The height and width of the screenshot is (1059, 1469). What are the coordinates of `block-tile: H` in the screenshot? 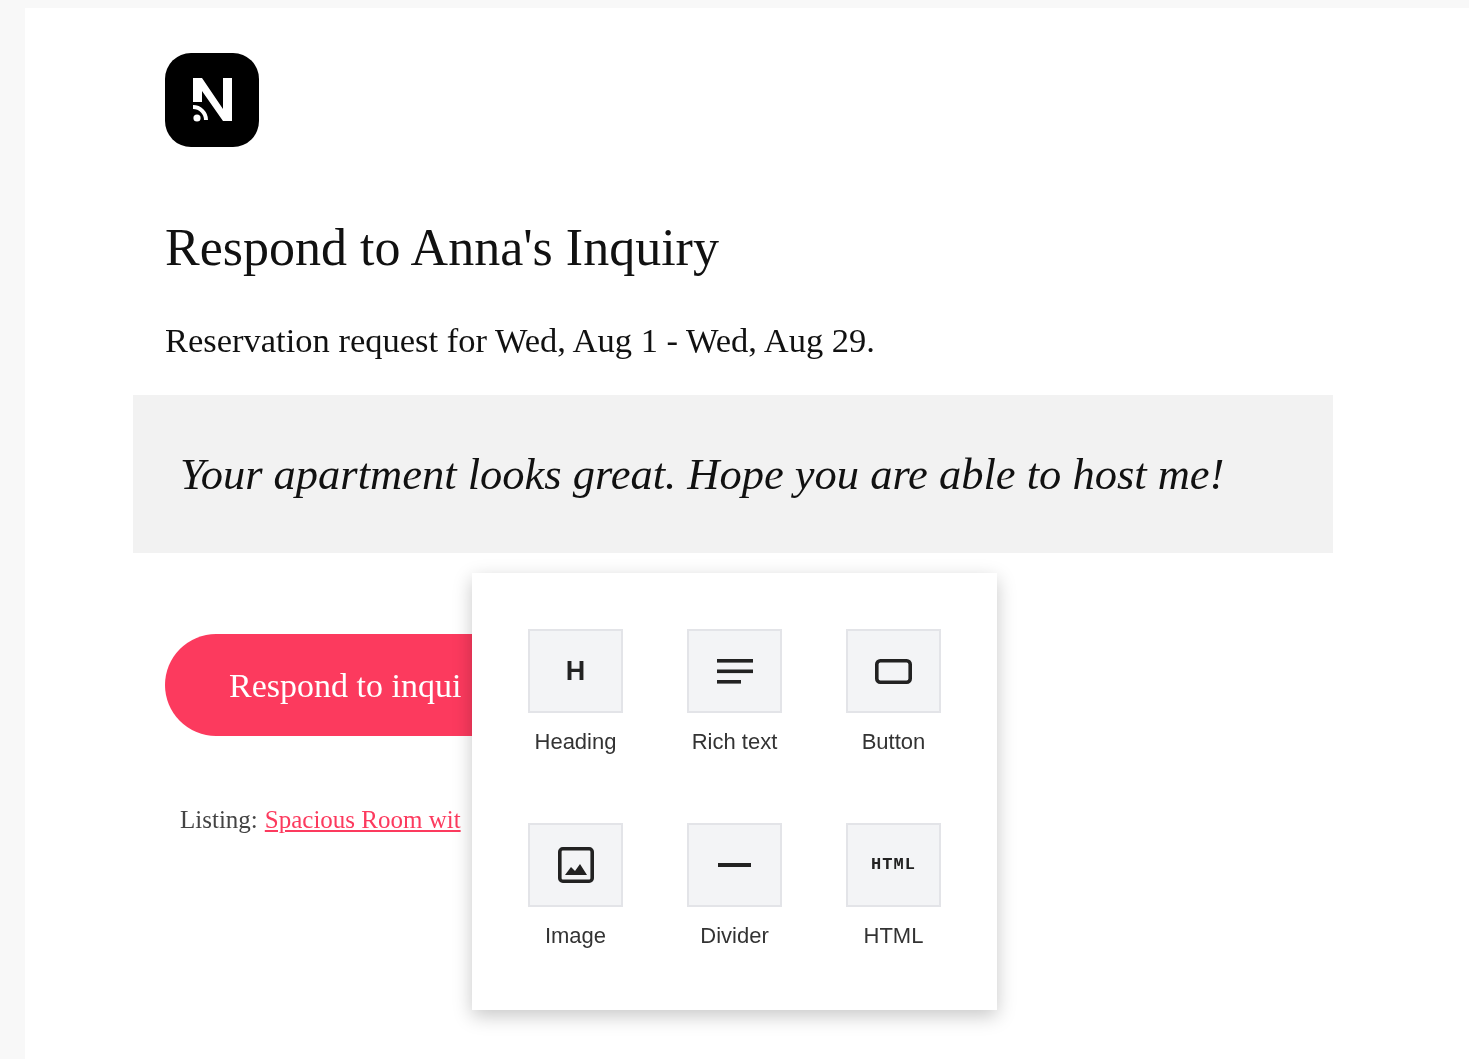 It's located at (575, 671).